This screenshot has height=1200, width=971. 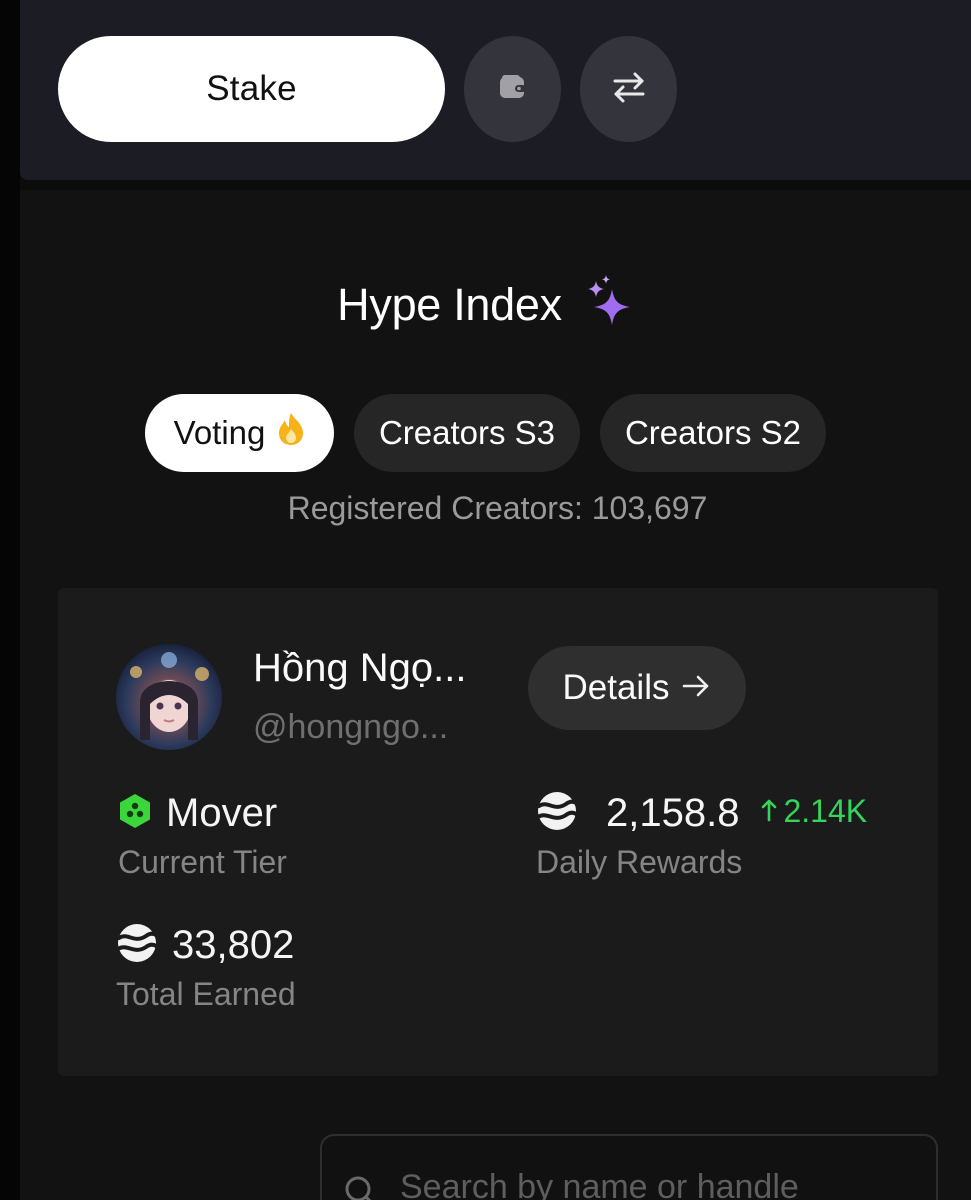 I want to click on action-bar: Stake, so click(x=495, y=90).